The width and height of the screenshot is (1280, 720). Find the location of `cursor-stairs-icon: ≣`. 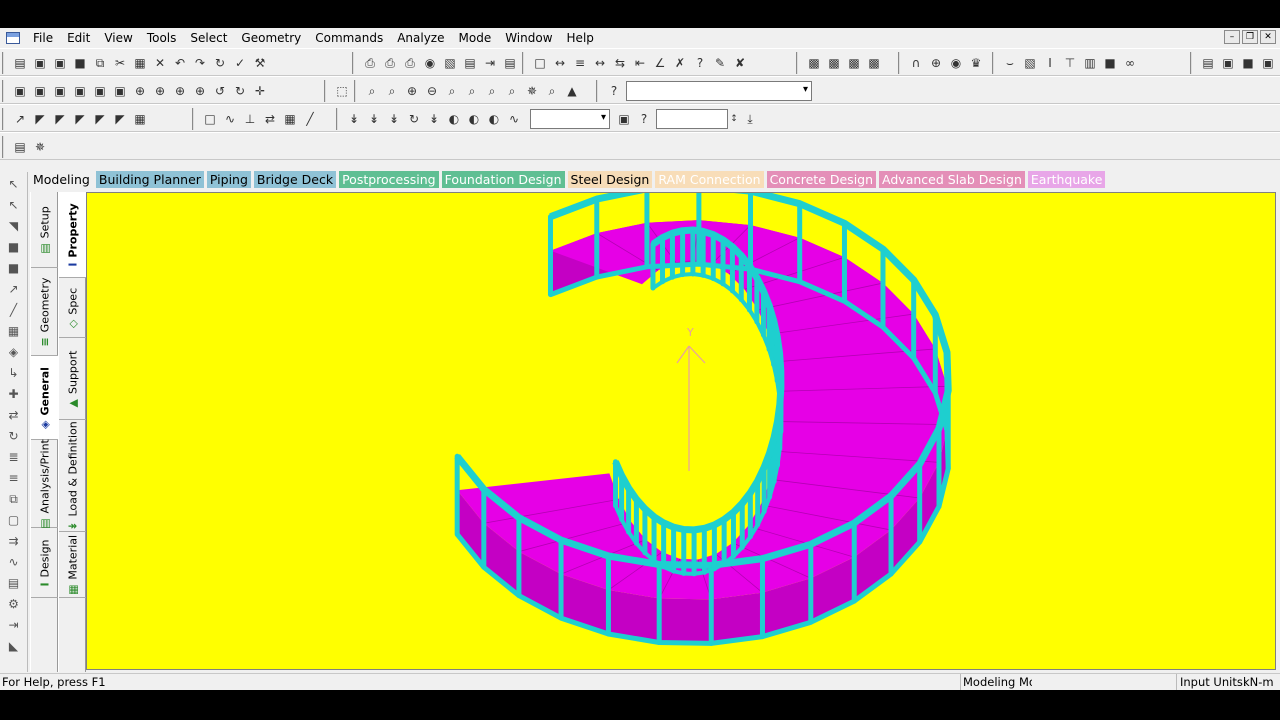

cursor-stairs-icon: ≣ is located at coordinates (14, 457).